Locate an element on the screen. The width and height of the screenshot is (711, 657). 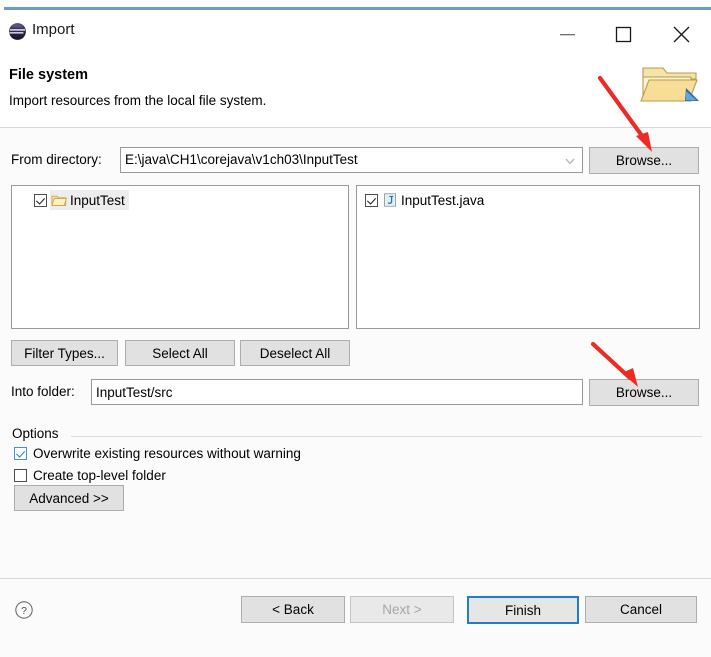
next-button: Next > is located at coordinates (402, 609).